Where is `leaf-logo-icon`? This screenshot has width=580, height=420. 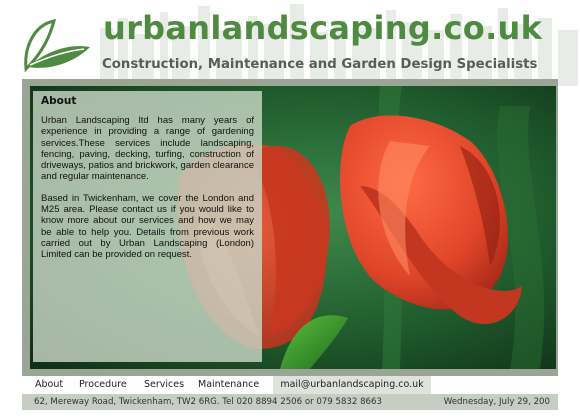 leaf-logo-icon is located at coordinates (56, 46).